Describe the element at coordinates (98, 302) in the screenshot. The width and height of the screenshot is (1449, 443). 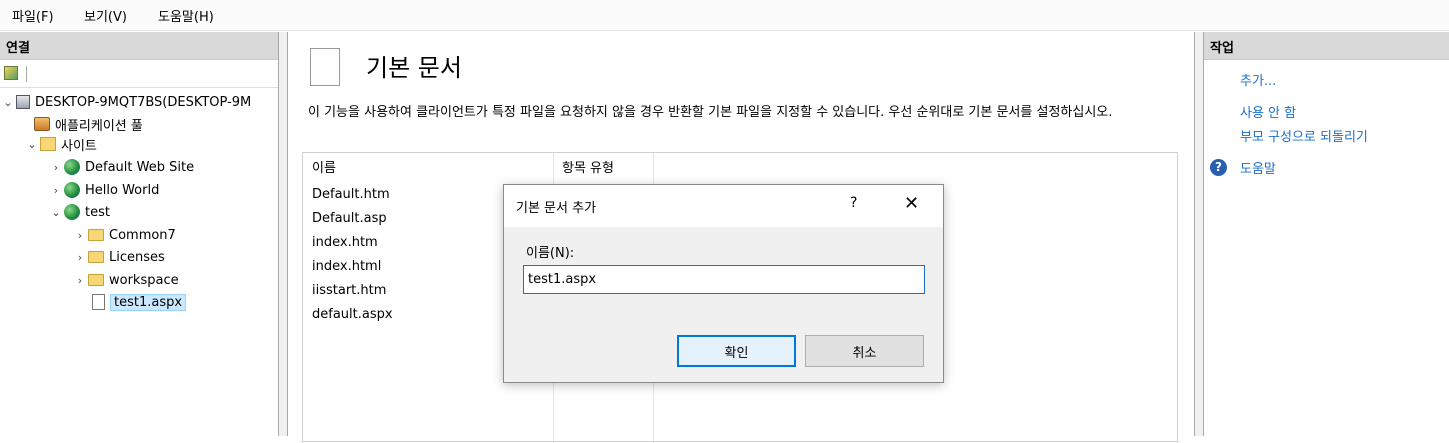
I see `file-icon` at that location.